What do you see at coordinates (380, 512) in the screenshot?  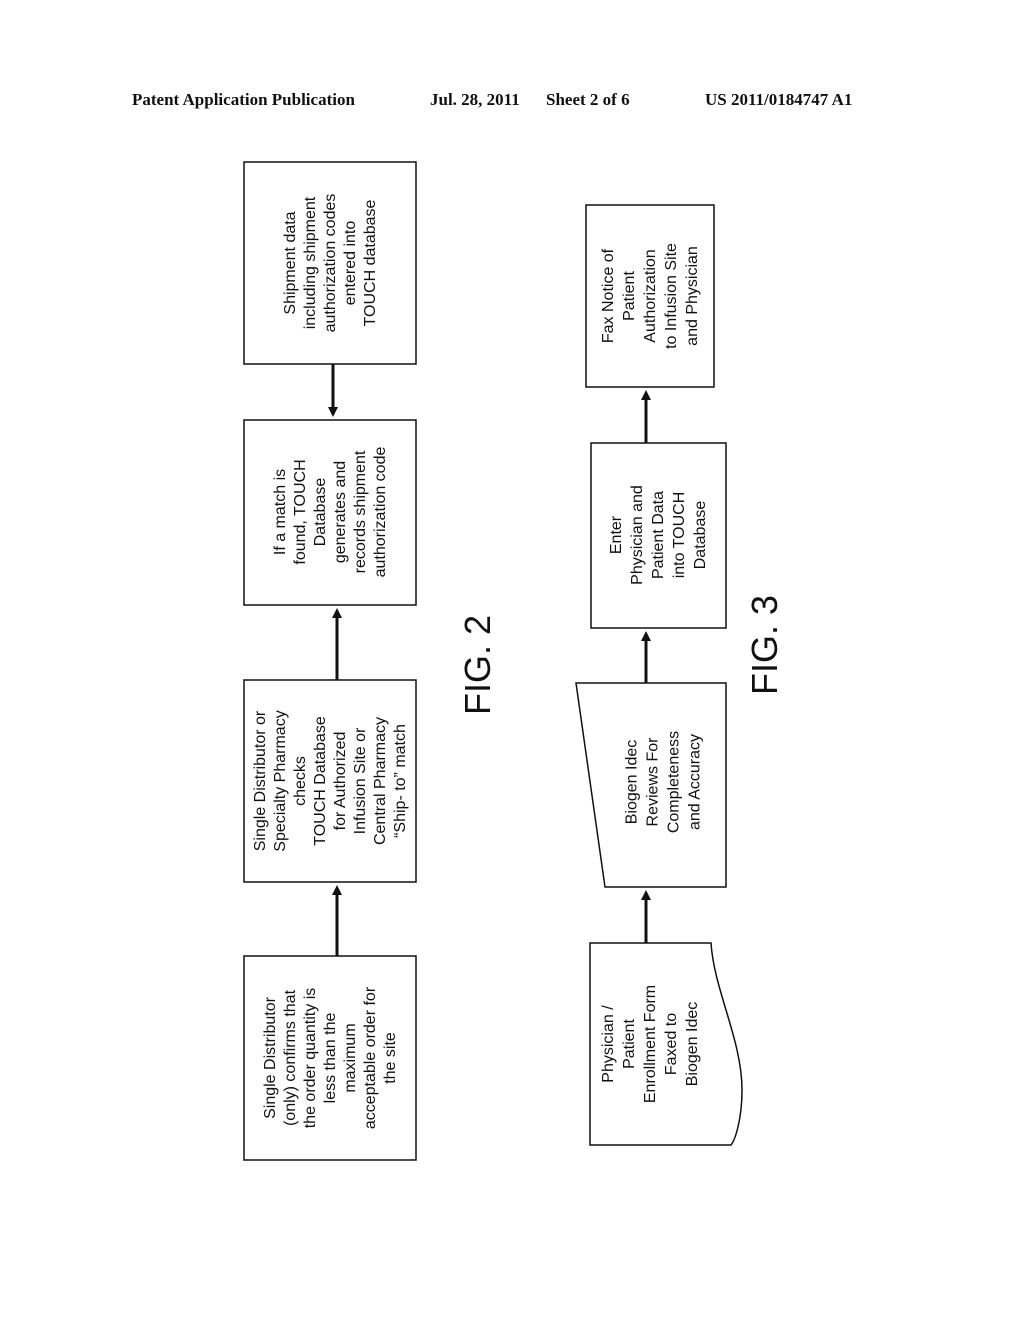 I see `text-line: authorization code` at bounding box center [380, 512].